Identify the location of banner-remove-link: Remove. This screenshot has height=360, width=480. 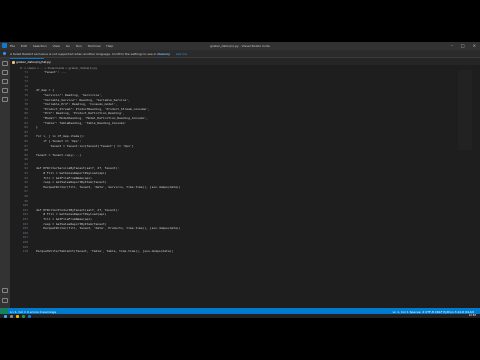
(164, 54).